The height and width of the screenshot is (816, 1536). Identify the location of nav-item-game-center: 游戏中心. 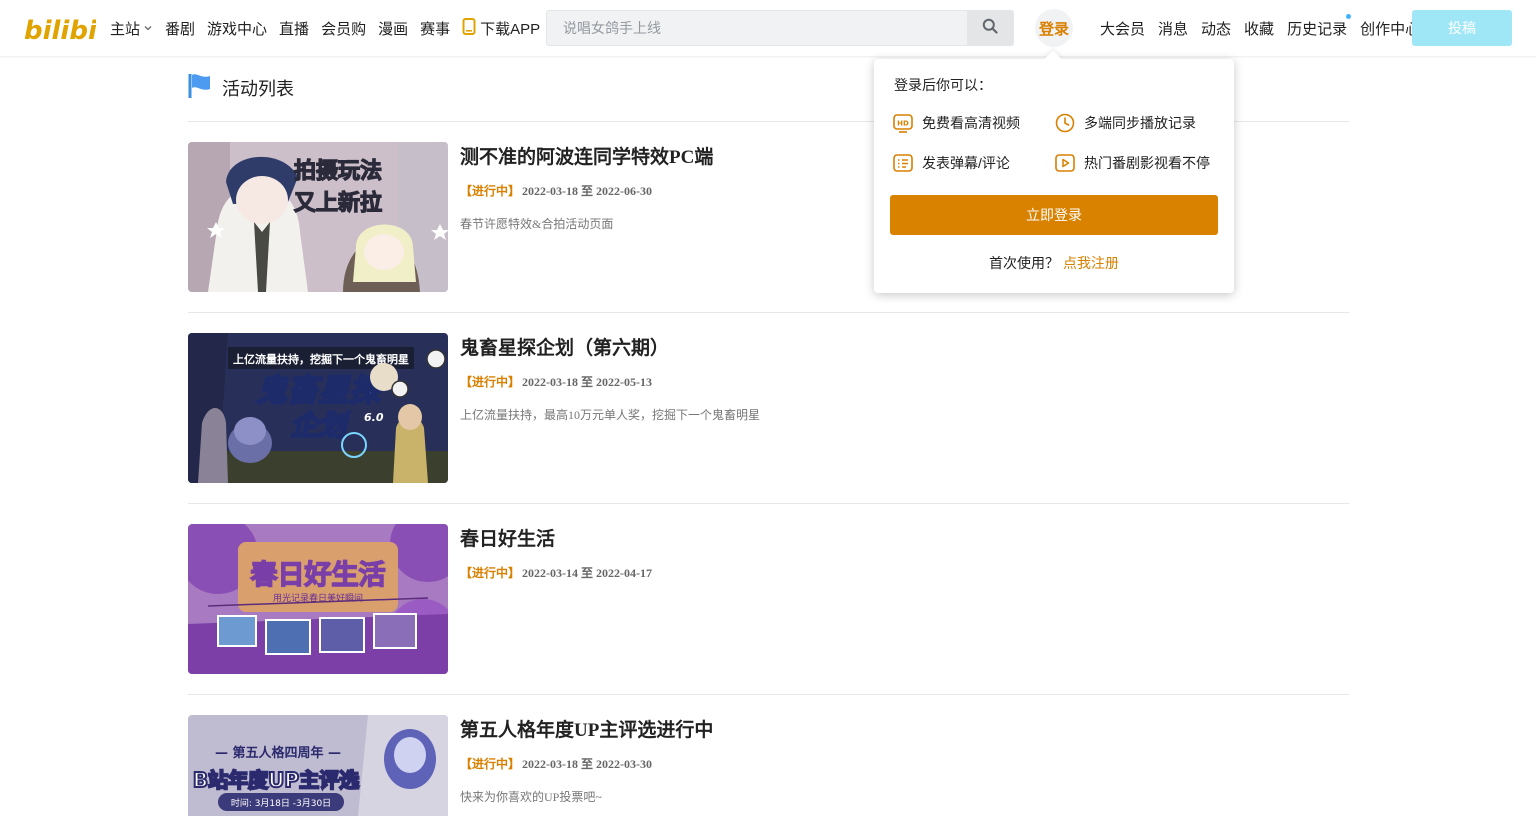
(237, 28).